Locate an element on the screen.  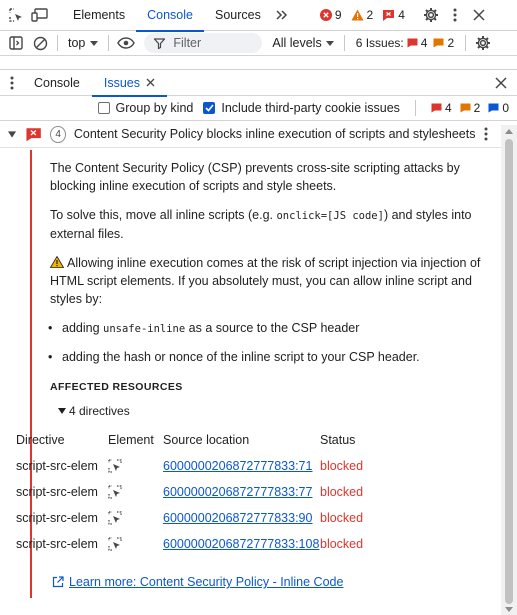
filter-input: Filter is located at coordinates (203, 43).